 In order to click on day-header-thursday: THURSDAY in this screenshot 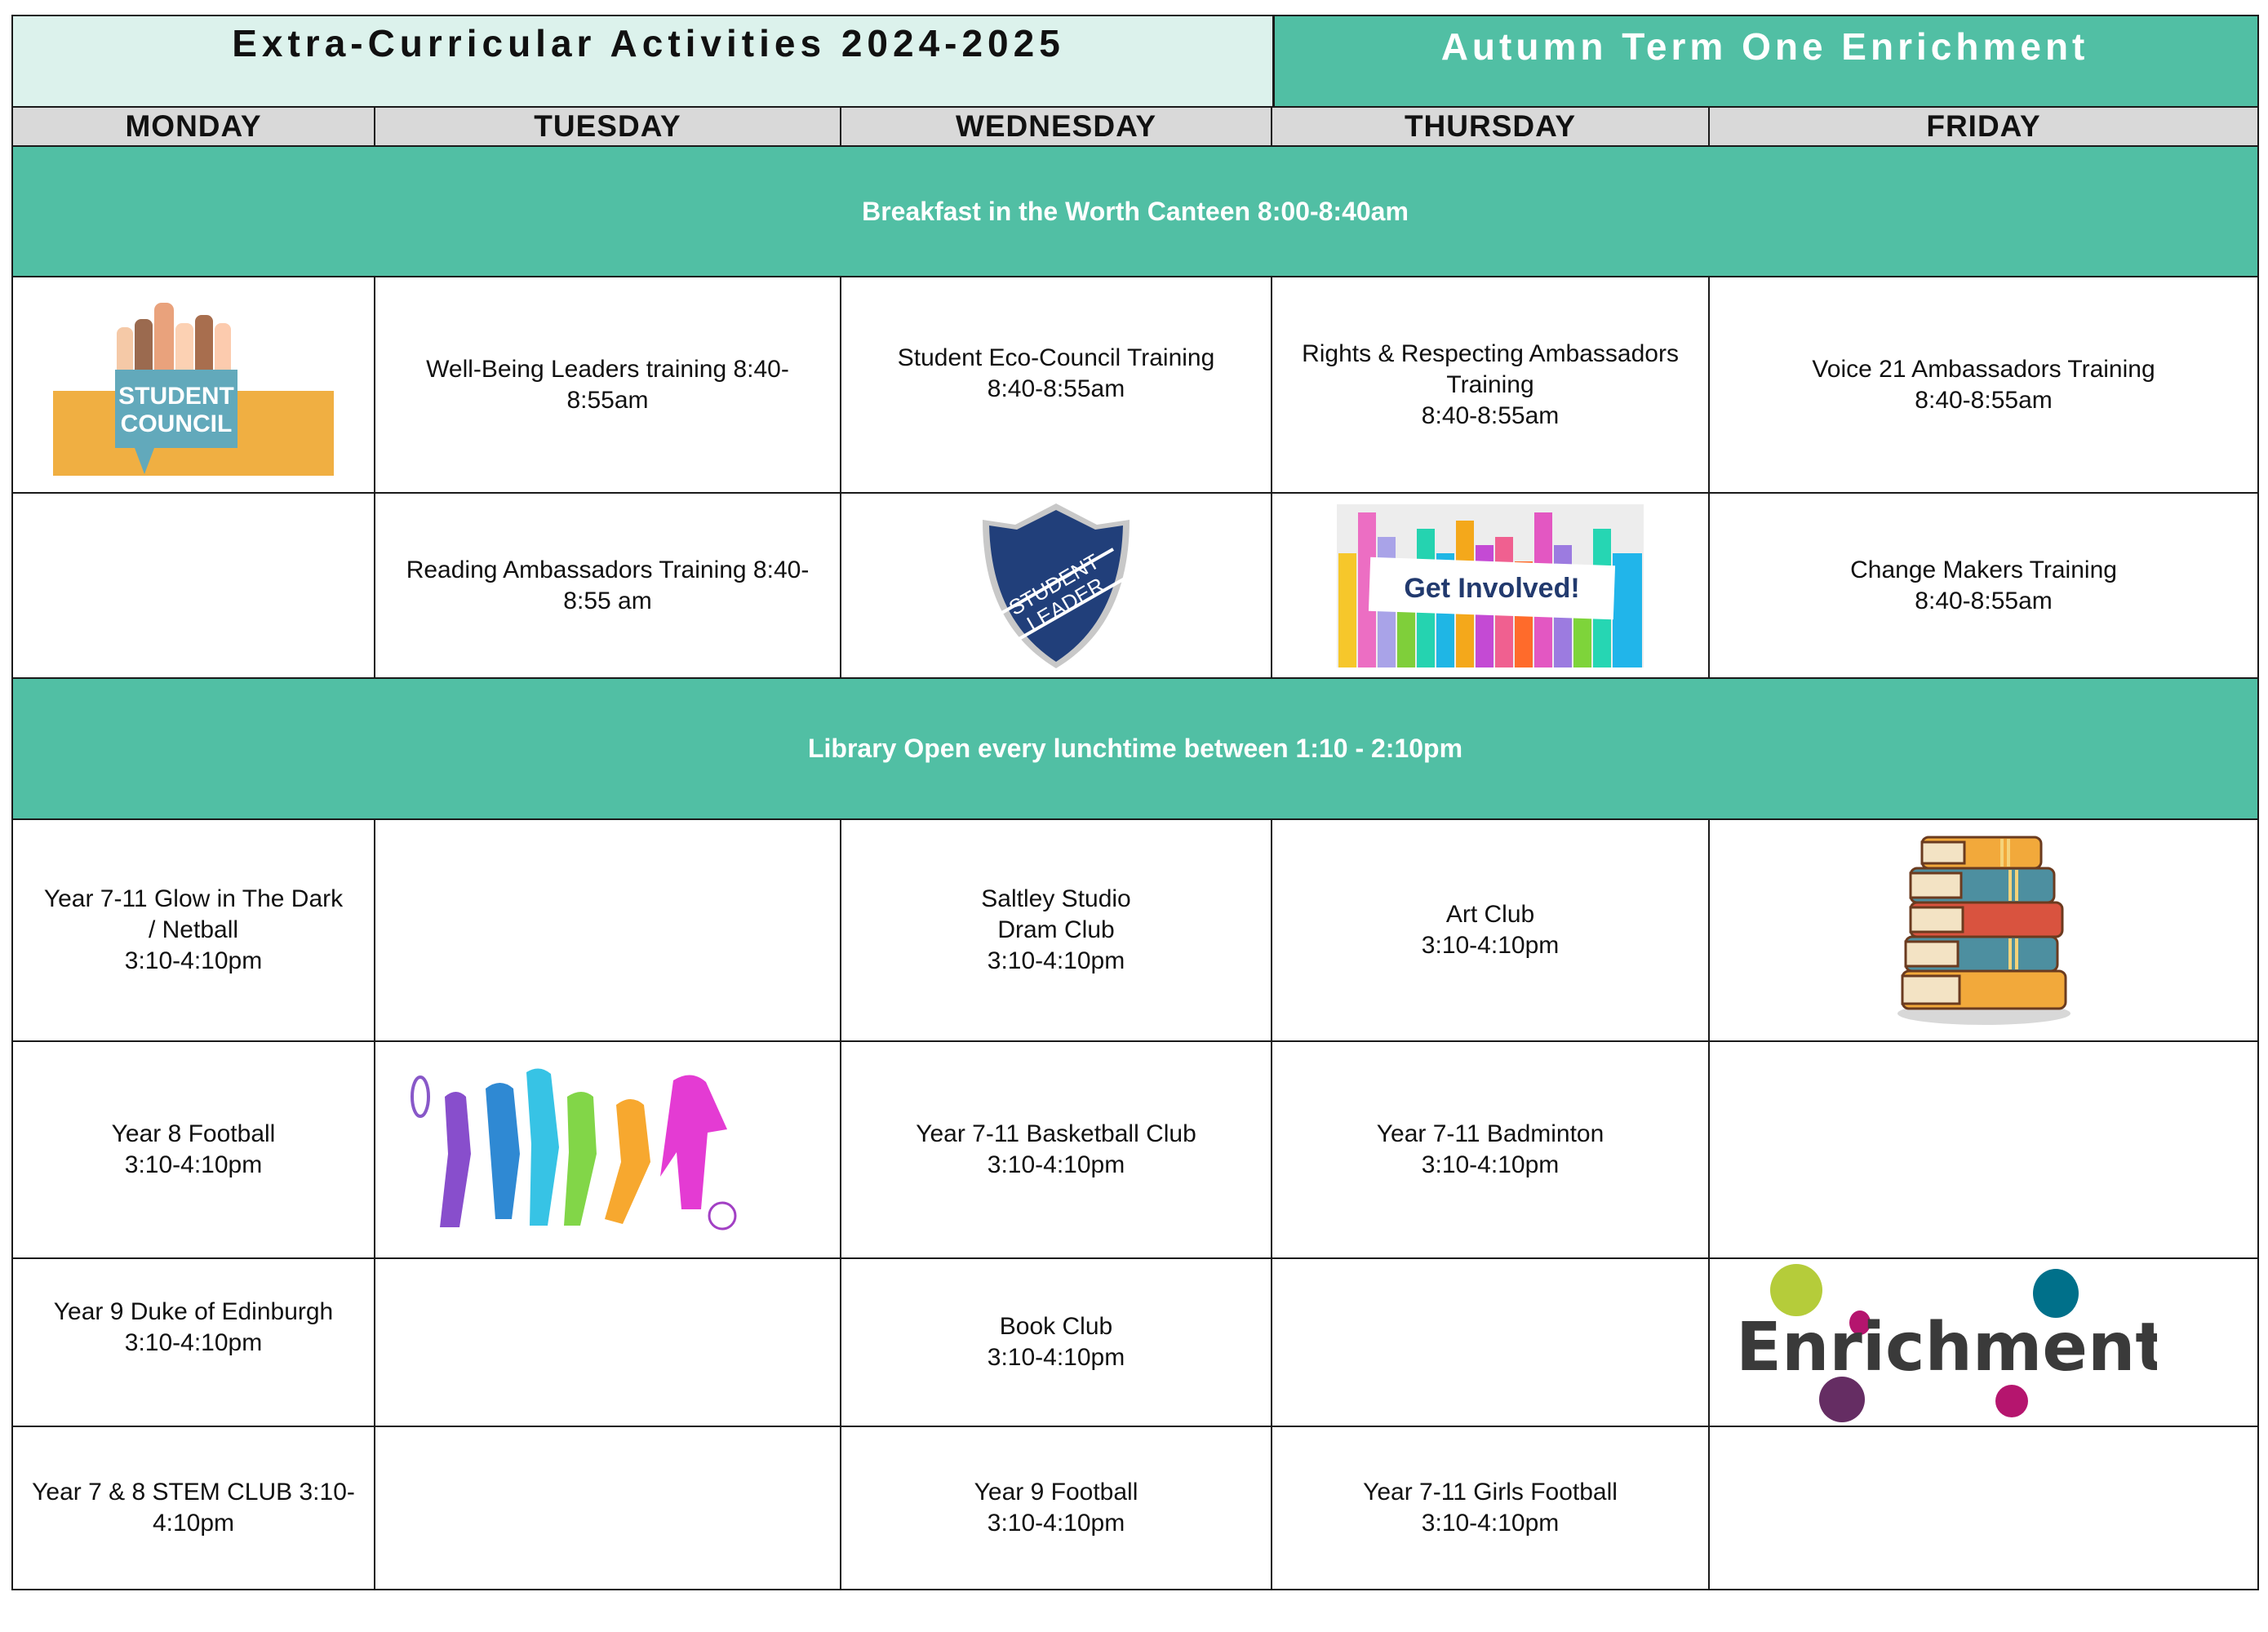, I will do `click(1491, 126)`.